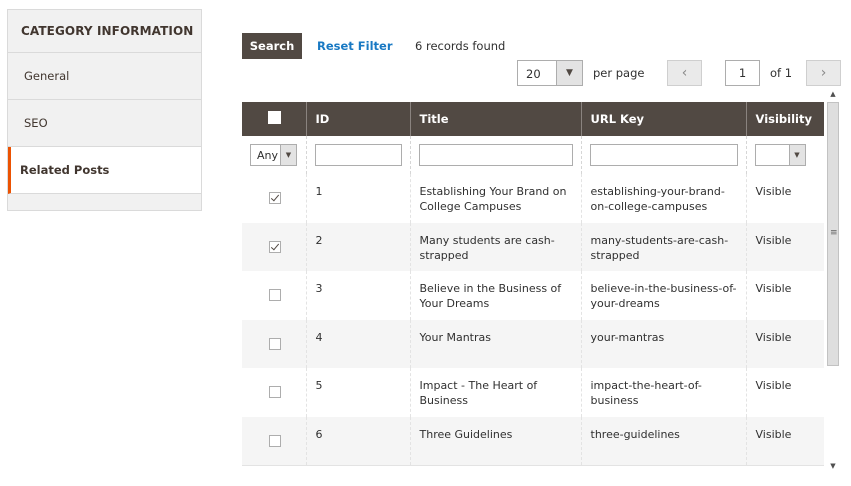  I want to click on cell-url-key: believe-in-the-business-of-your-dreams, so click(664, 295).